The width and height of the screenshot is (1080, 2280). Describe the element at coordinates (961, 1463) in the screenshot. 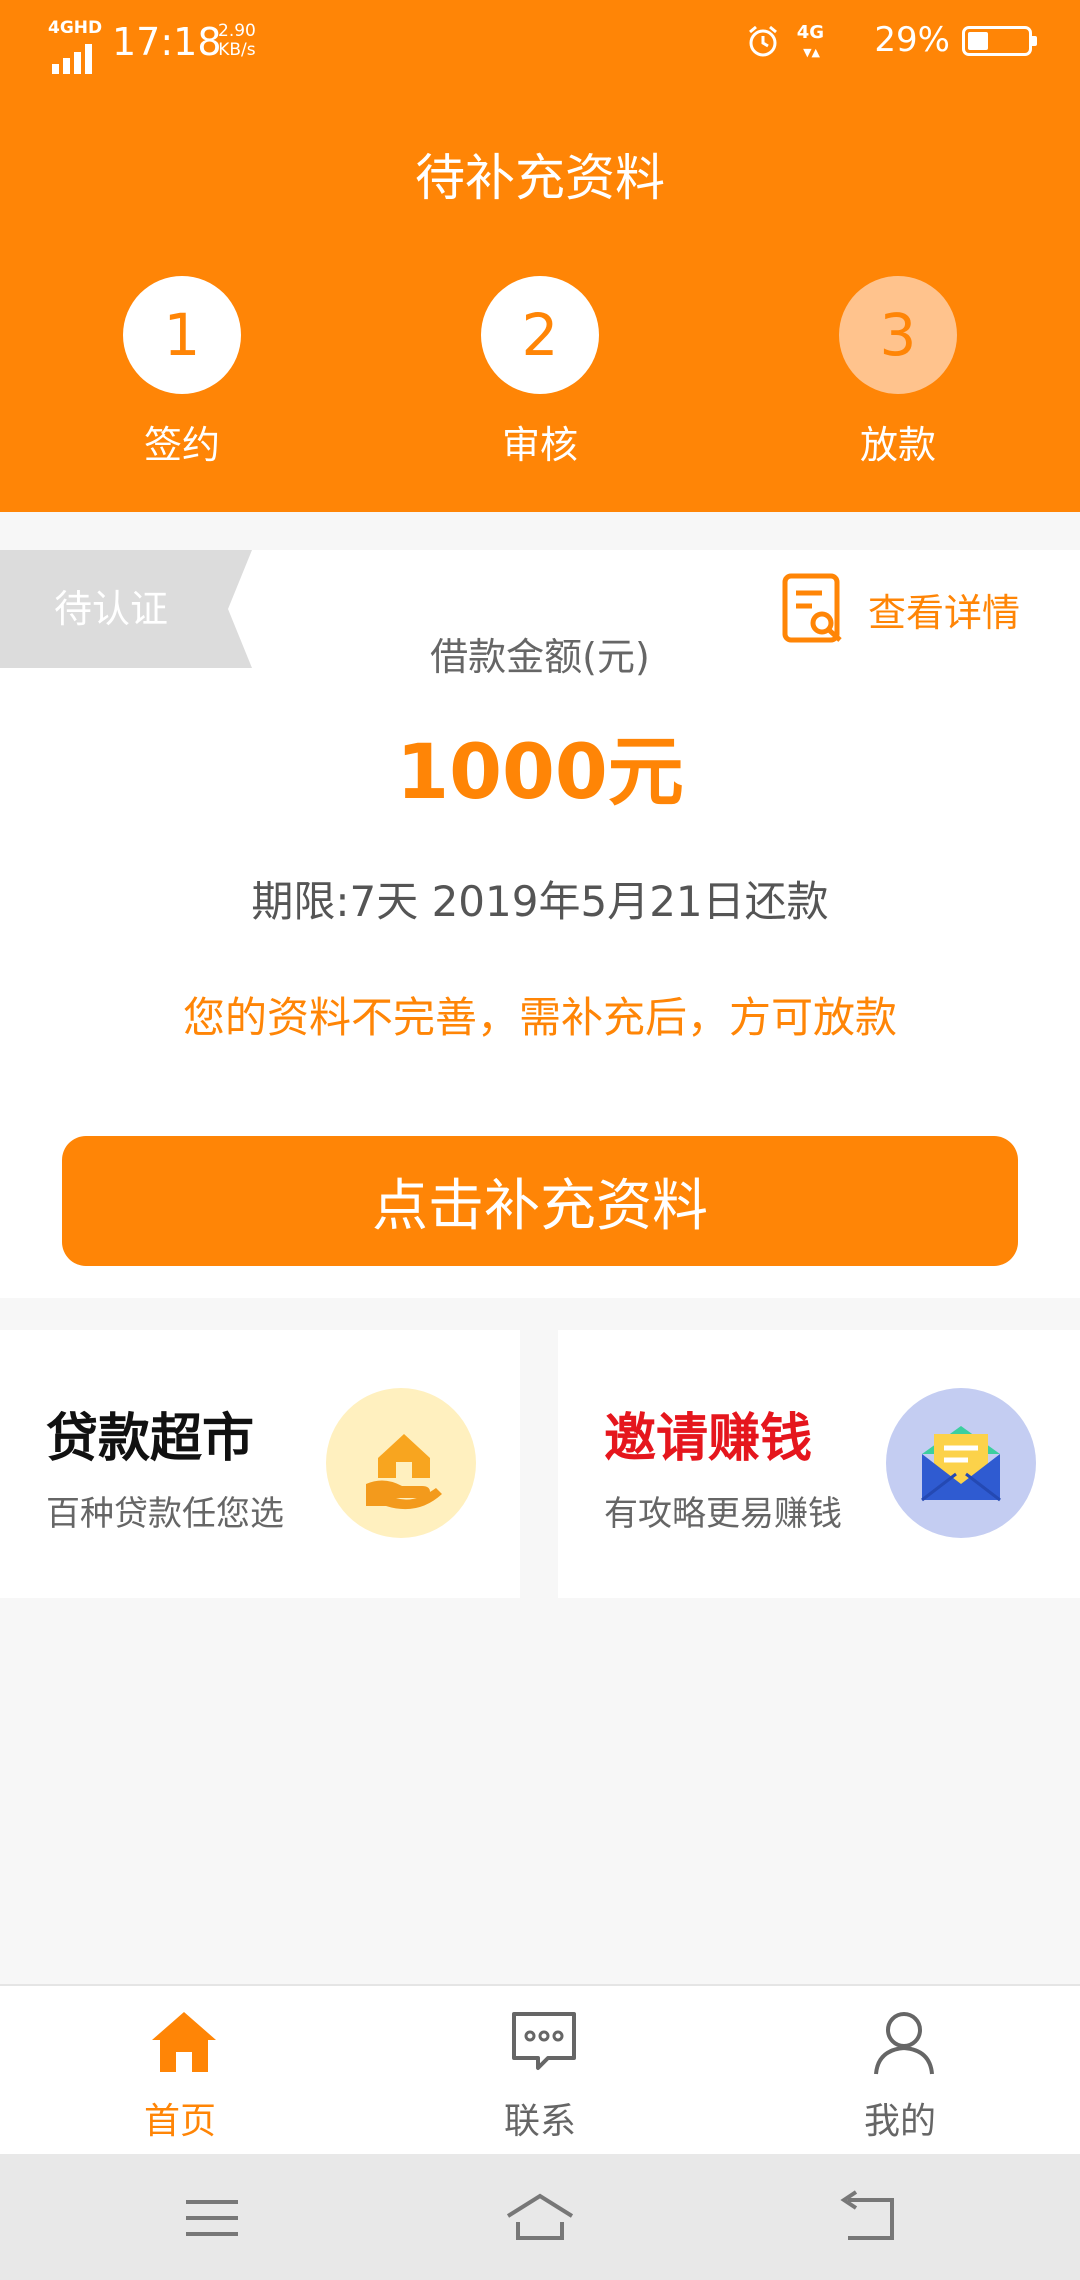

I see `envelope-icon` at that location.